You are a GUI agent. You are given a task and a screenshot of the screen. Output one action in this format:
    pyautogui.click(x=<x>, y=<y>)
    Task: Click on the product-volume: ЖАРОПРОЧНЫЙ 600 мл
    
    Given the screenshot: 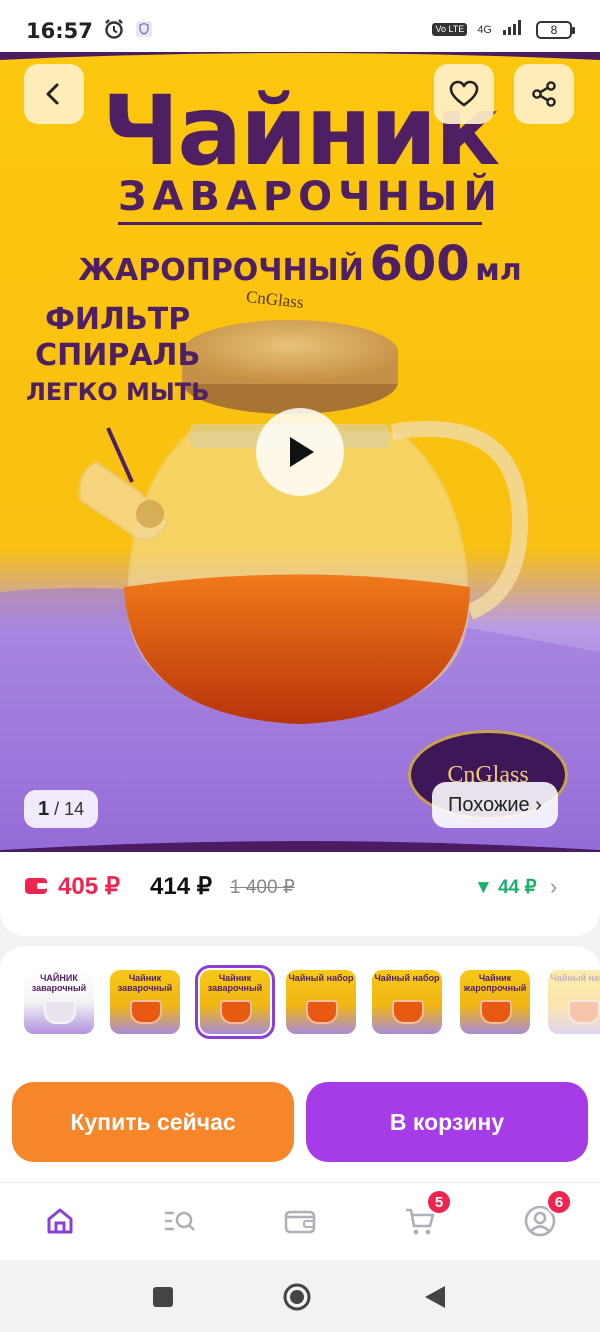 What is the action you would take?
    pyautogui.click(x=300, y=264)
    